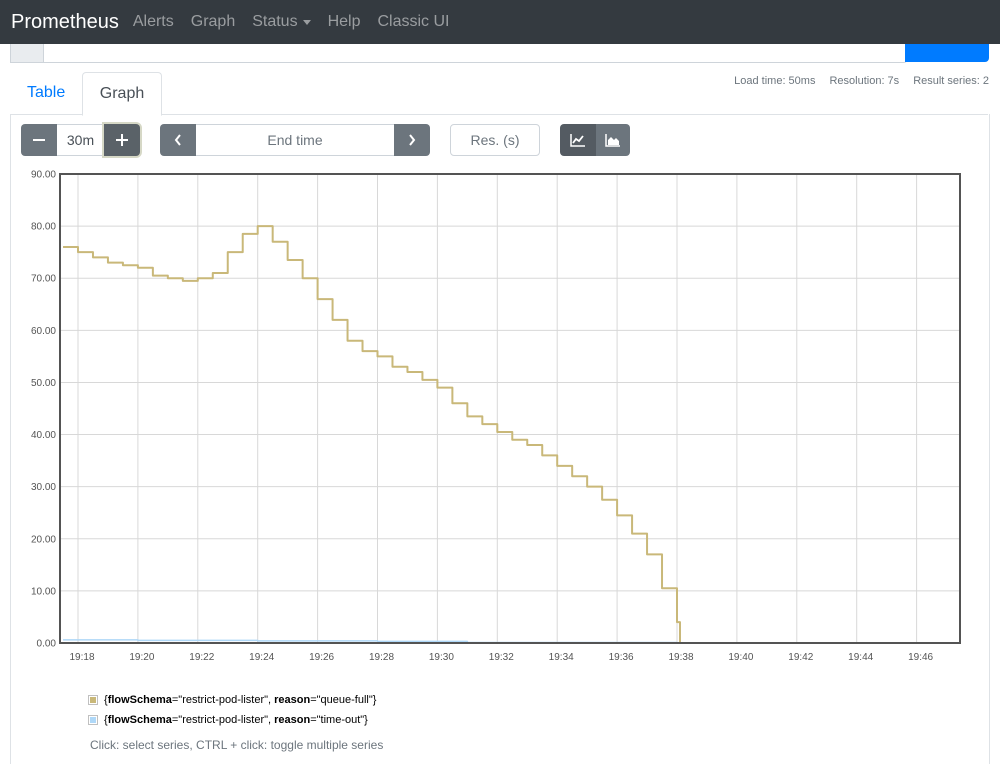 This screenshot has height=764, width=1000. I want to click on tab-graph: Graph, so click(122, 94).